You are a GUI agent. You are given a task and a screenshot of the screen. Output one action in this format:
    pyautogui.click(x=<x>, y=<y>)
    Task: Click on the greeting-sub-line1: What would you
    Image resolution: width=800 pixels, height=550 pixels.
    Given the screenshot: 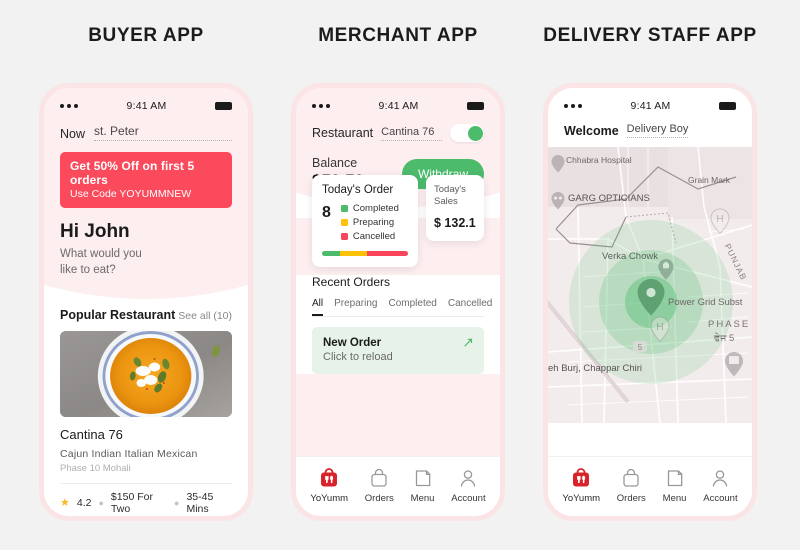 What is the action you would take?
    pyautogui.click(x=101, y=254)
    